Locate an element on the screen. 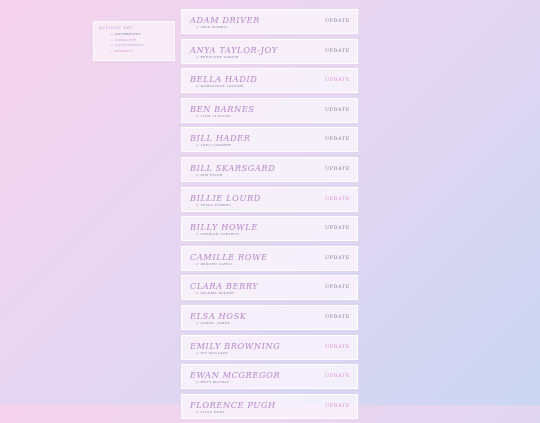  list-item: BILL SKARSGARD // SIM TYLER UPDATE is located at coordinates (269, 169).